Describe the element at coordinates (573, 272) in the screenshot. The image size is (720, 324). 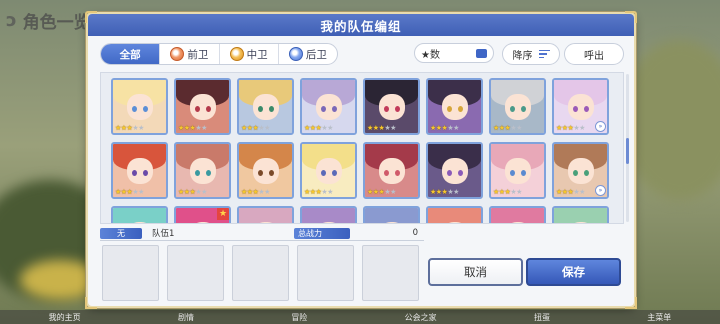
I see `save-button: 保存` at that location.